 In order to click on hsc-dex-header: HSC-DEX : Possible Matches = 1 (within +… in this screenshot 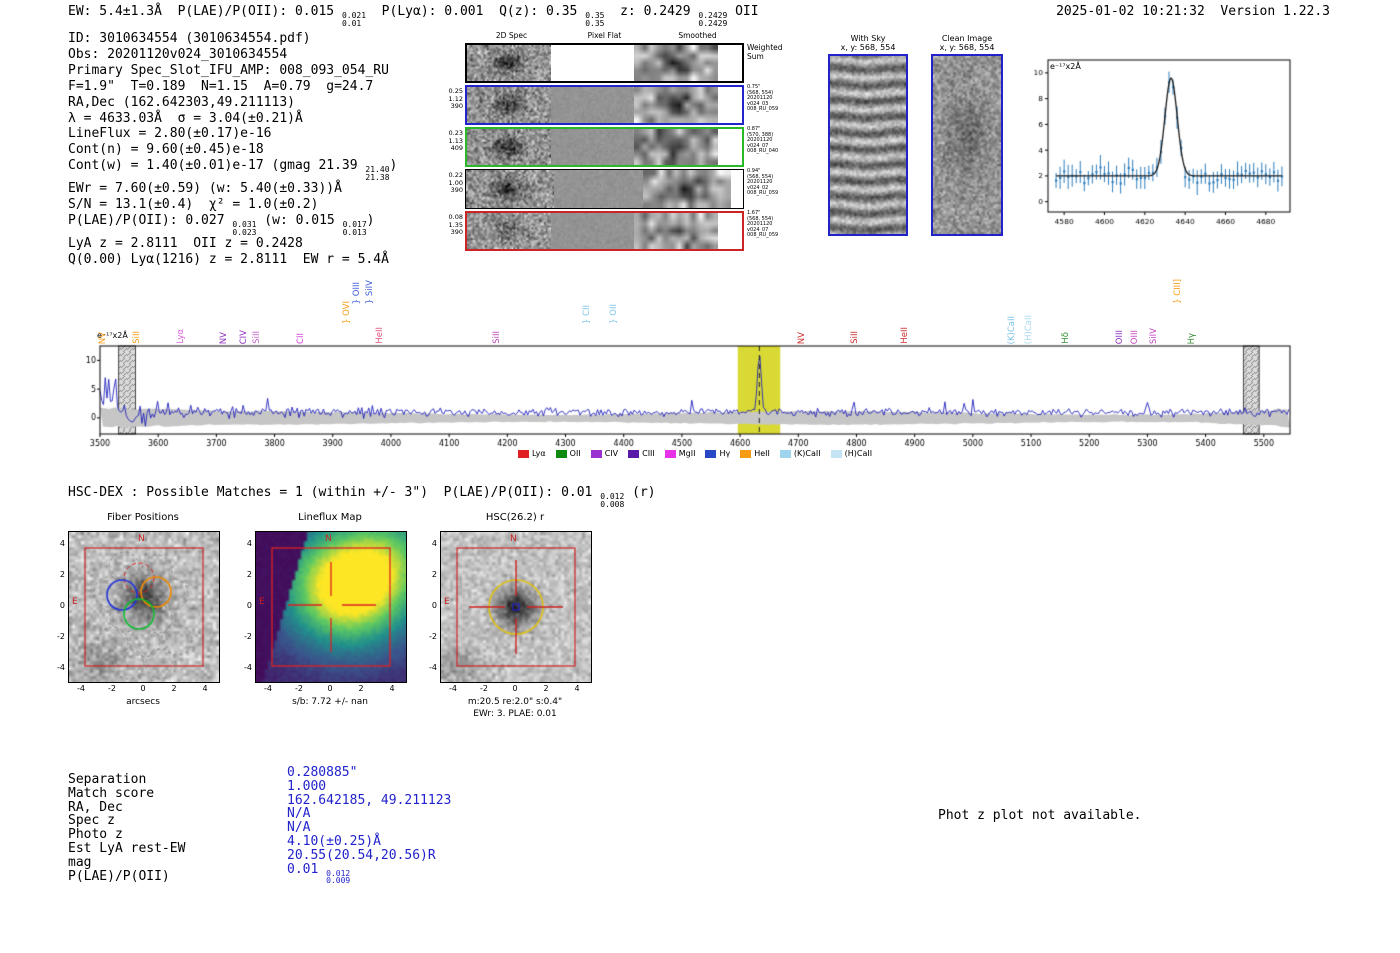, I will do `click(362, 497)`.